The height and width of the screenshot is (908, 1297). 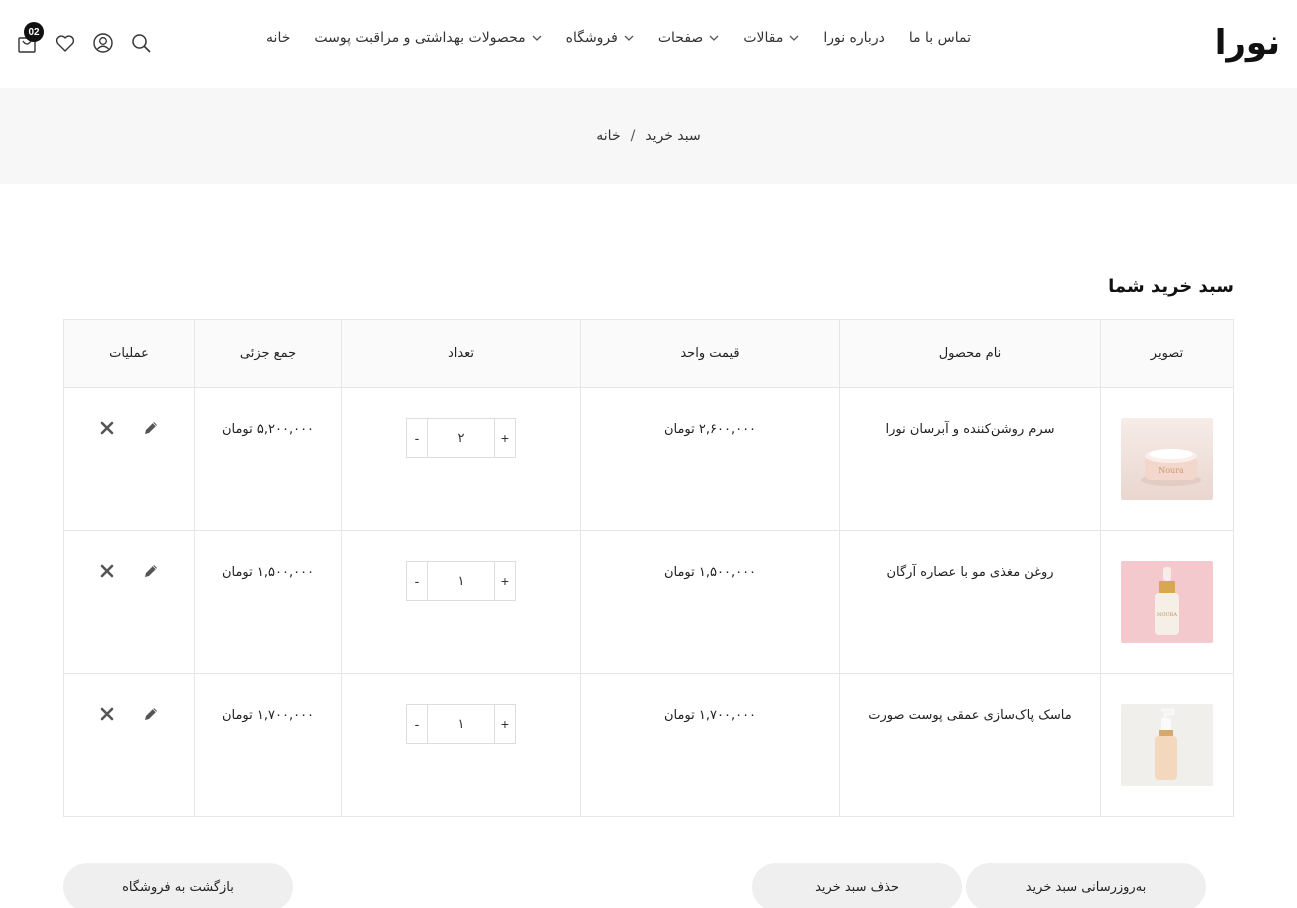 I want to click on wishlist-button, so click(x=65, y=43).